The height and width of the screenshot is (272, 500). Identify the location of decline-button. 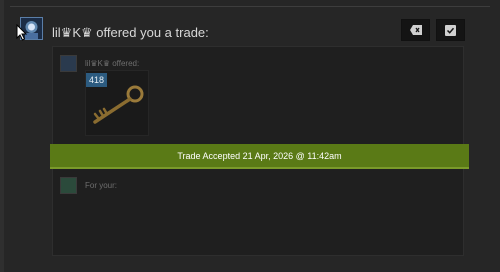
(415, 30).